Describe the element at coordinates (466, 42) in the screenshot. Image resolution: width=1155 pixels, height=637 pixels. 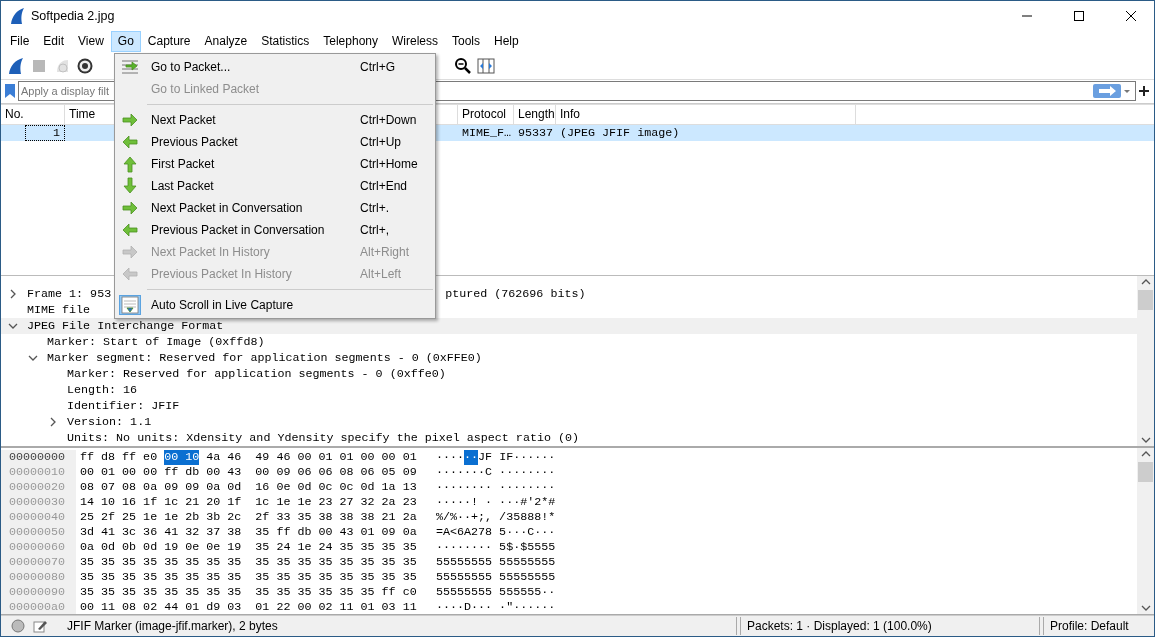
I see `menu-item: Tools` at that location.